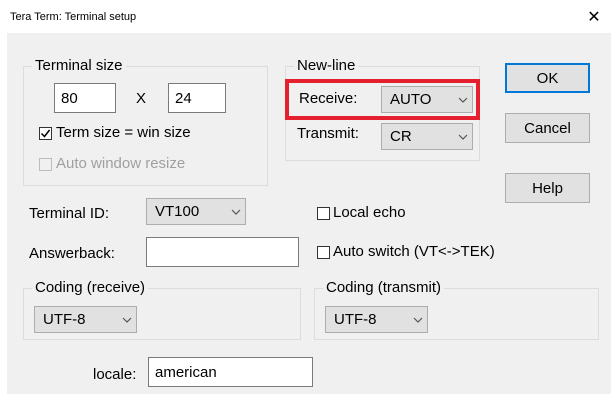 This screenshot has width=611, height=394. I want to click on close-button: ✕, so click(594, 16).